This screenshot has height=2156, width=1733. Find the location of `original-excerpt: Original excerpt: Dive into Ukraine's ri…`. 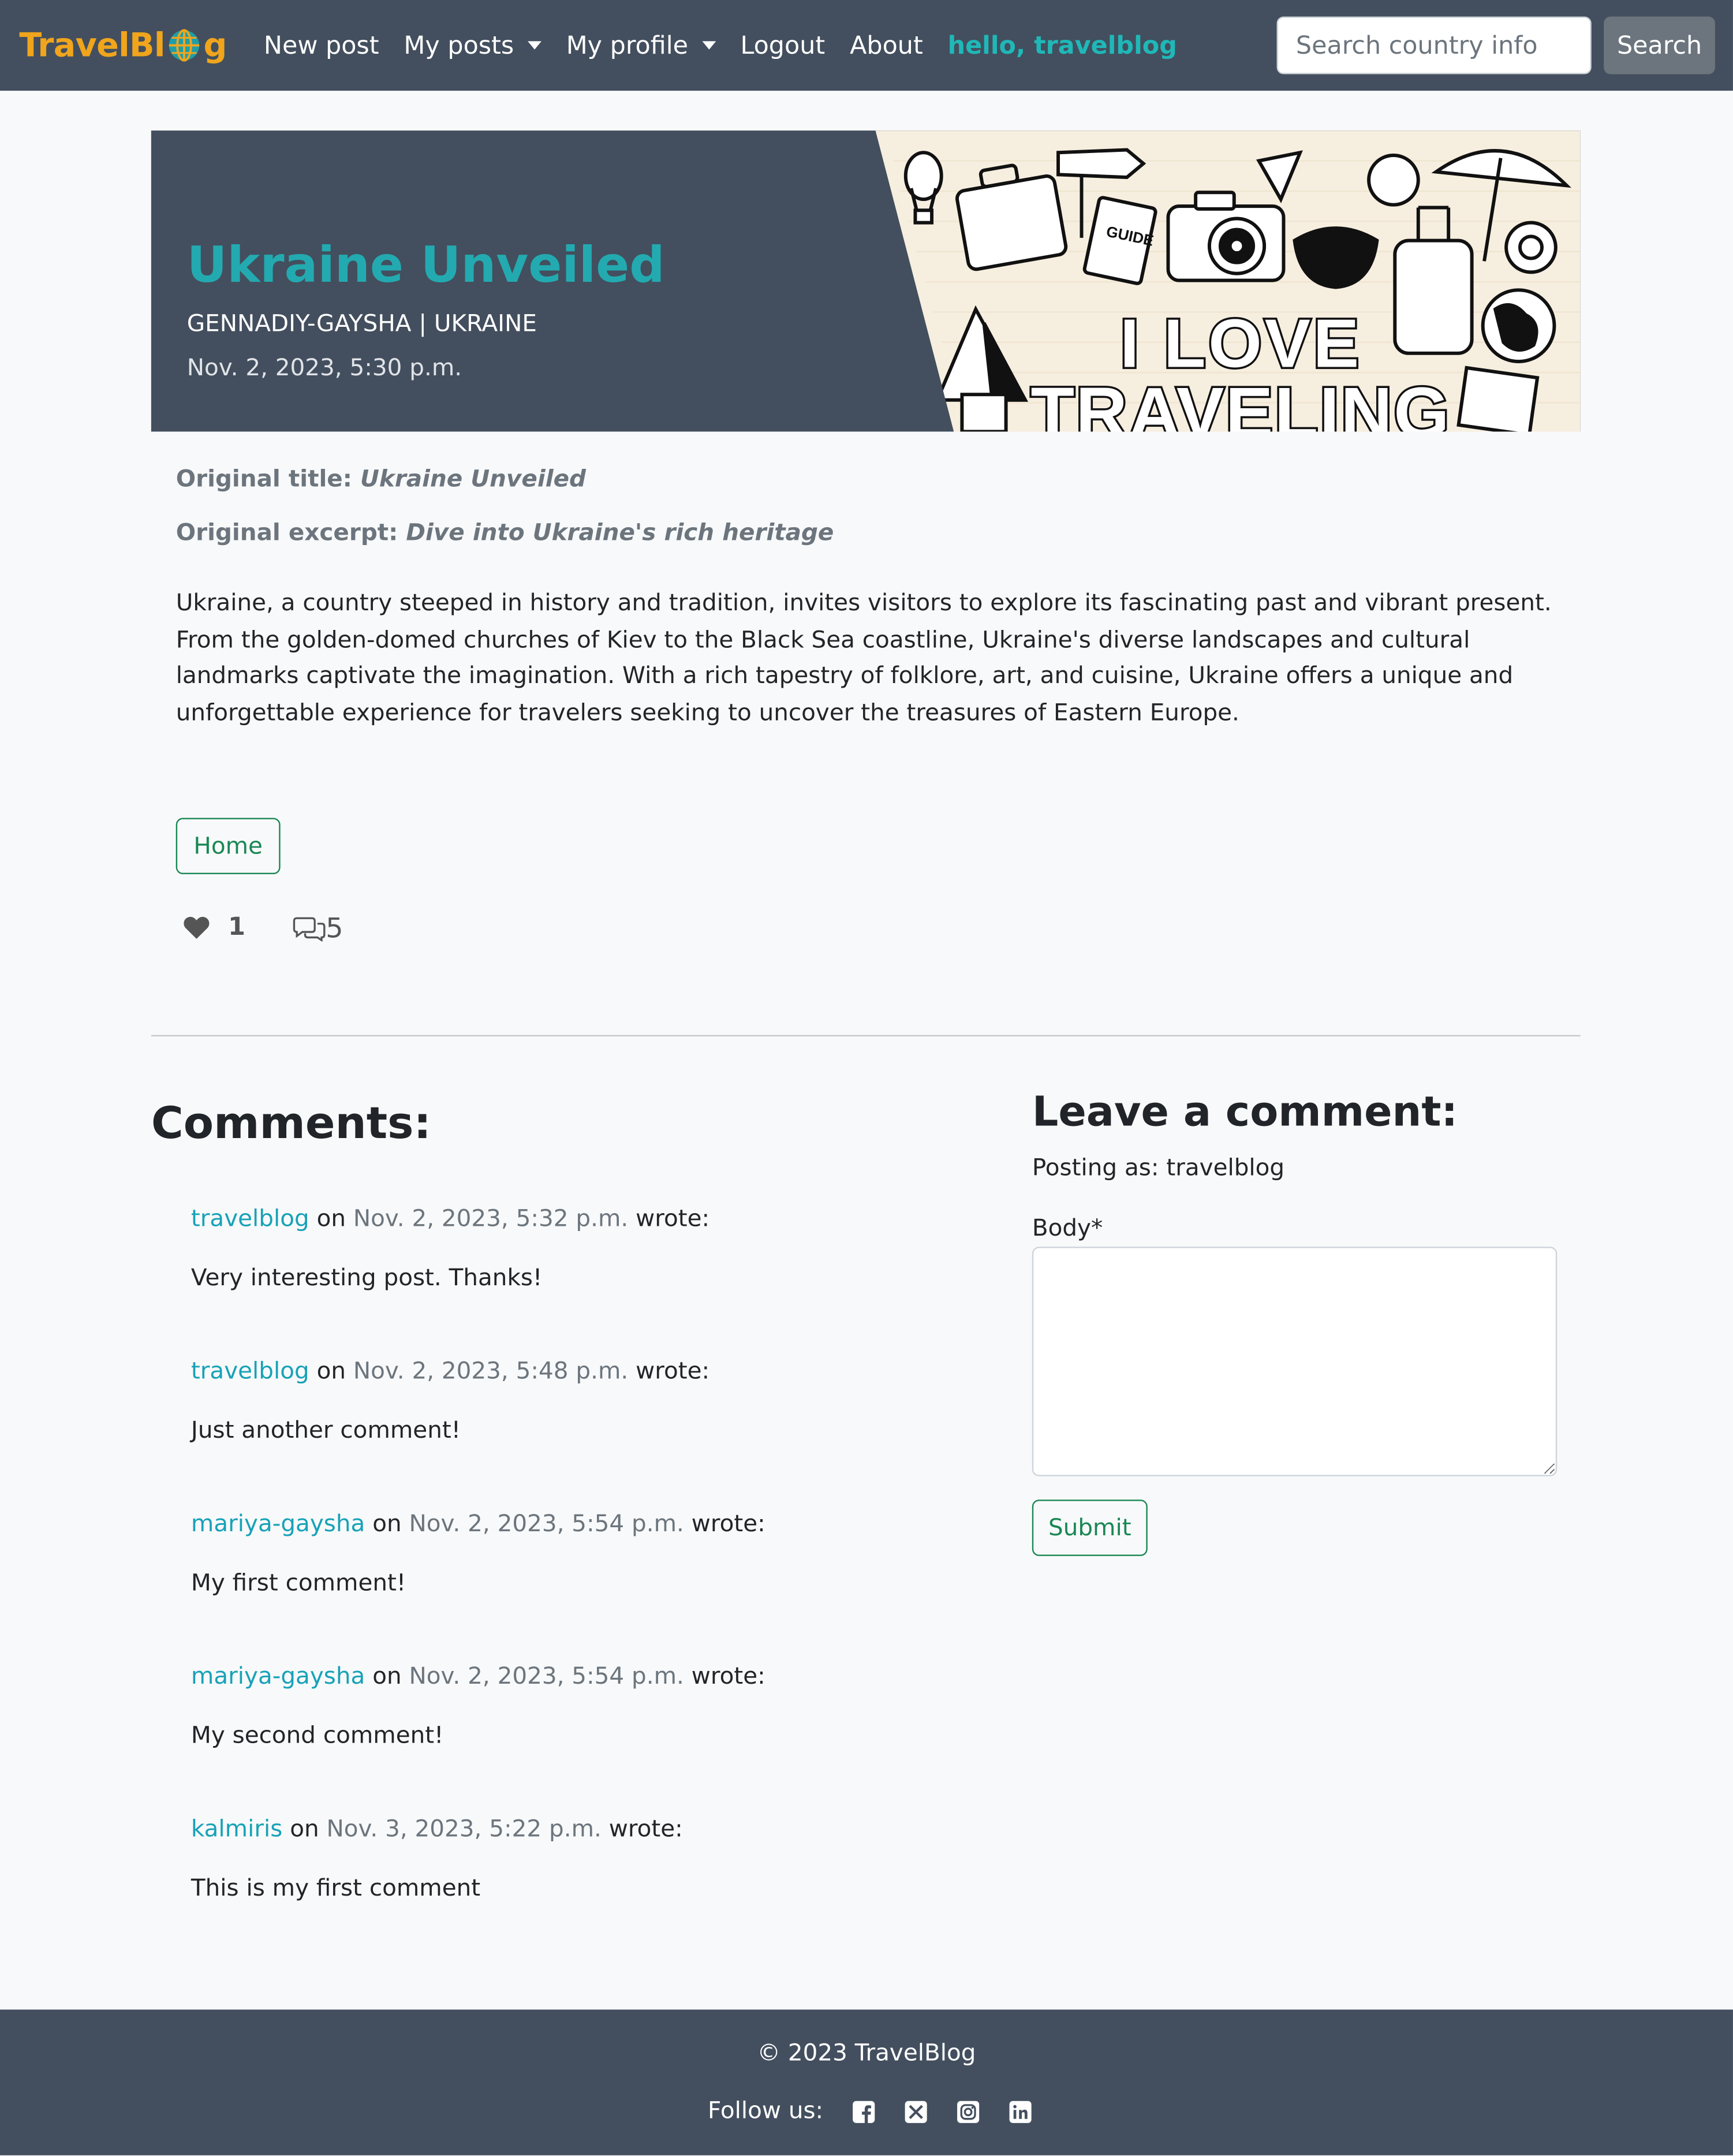

original-excerpt: Original excerpt: Dive into Ukraine's ri… is located at coordinates (505, 533).